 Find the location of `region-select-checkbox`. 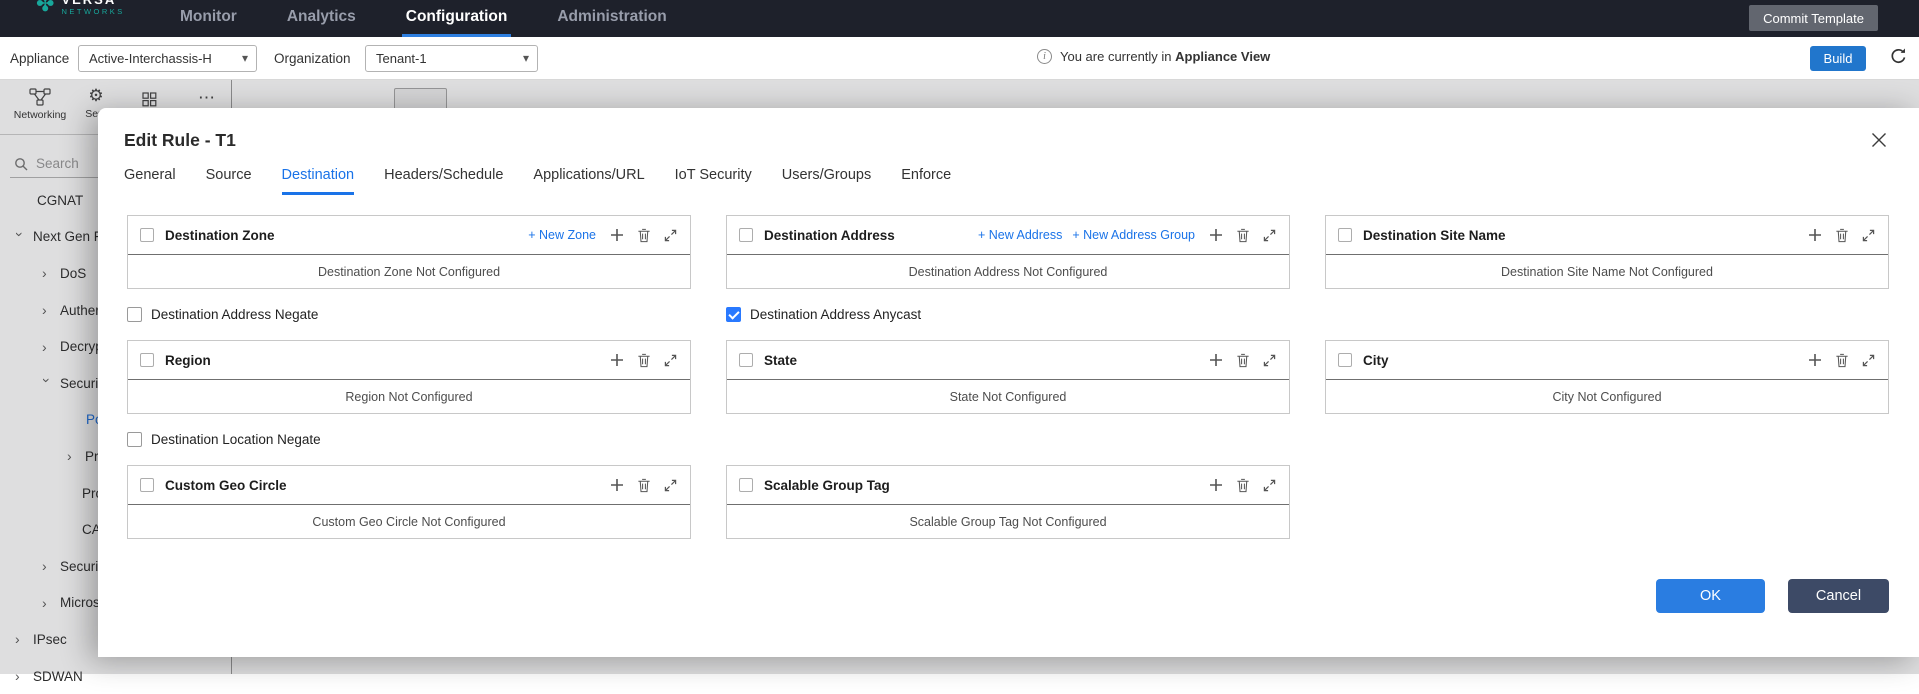

region-select-checkbox is located at coordinates (147, 360).